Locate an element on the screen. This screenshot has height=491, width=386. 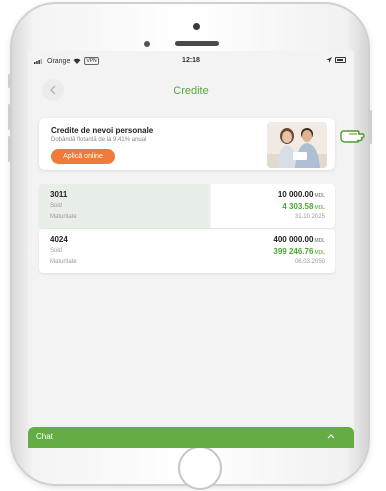
status-time: 12:18 is located at coordinates (191, 60).